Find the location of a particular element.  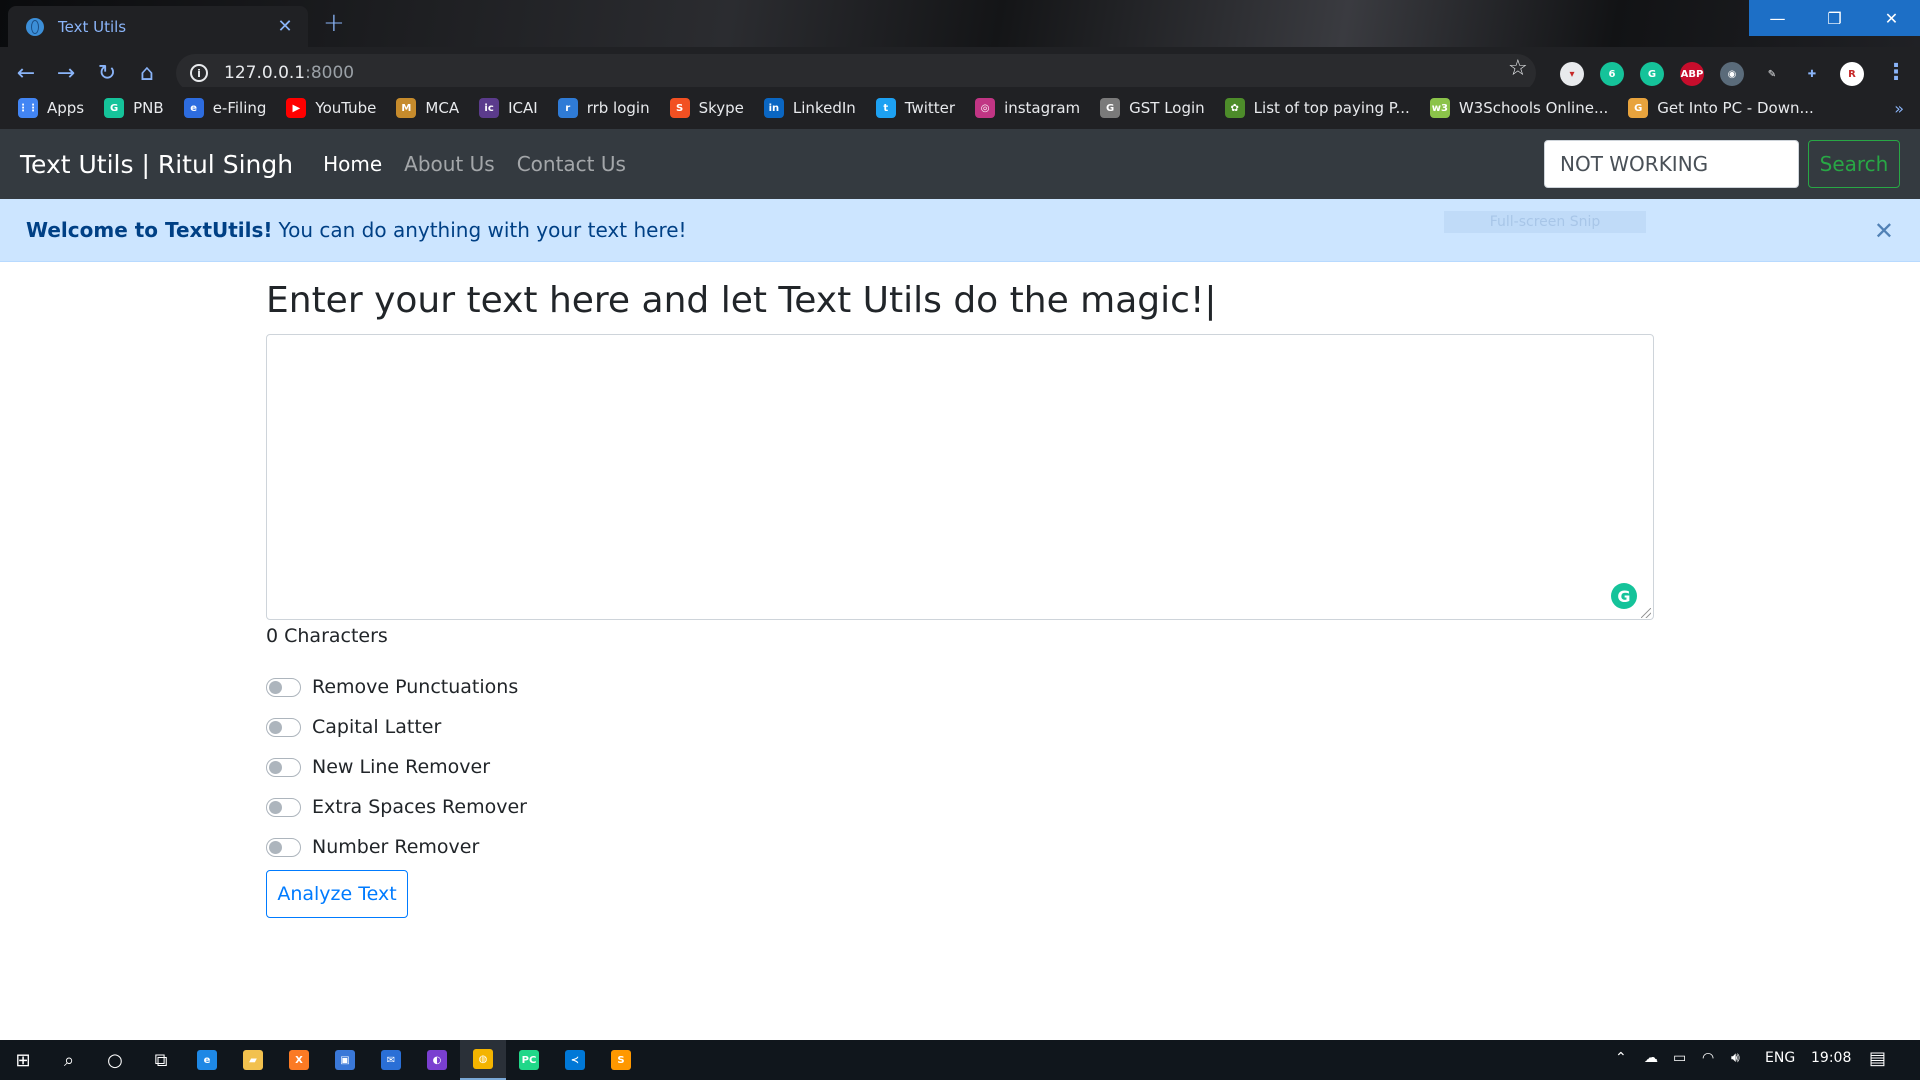

puzzle-icon: ✚ is located at coordinates (1812, 74).